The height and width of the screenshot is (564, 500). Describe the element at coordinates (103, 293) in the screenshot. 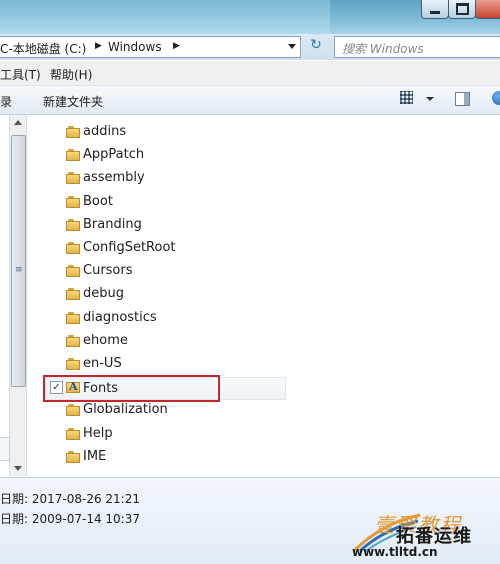

I see `folder-label: debug` at that location.